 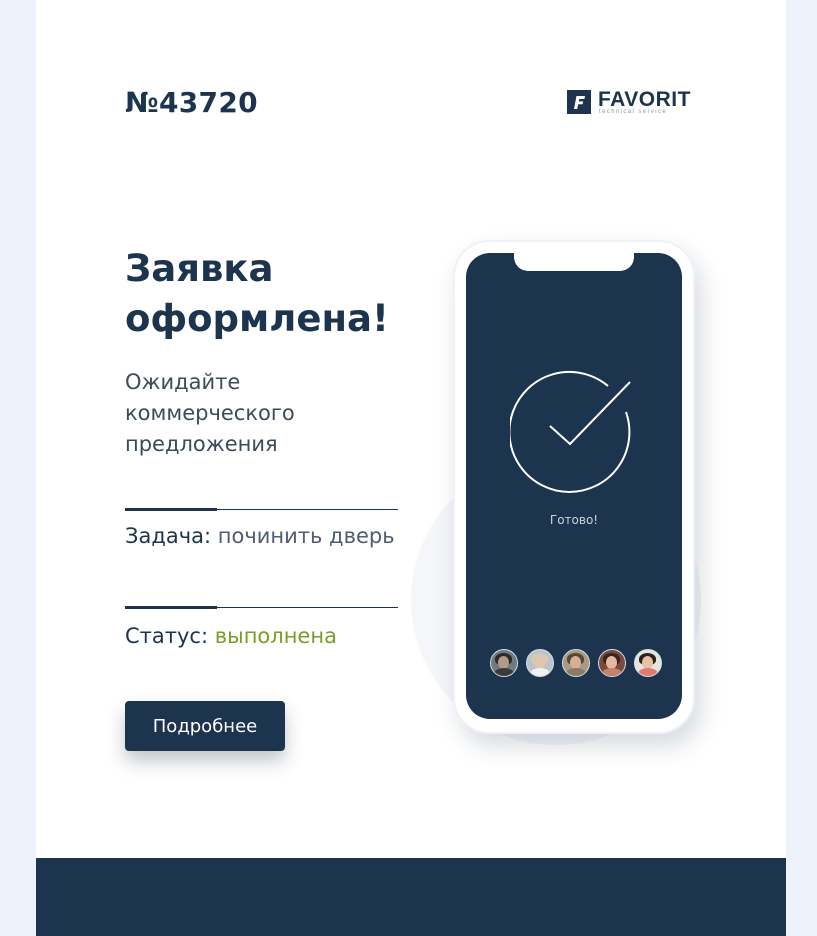 I want to click on task-label: Задача:, so click(x=168, y=536).